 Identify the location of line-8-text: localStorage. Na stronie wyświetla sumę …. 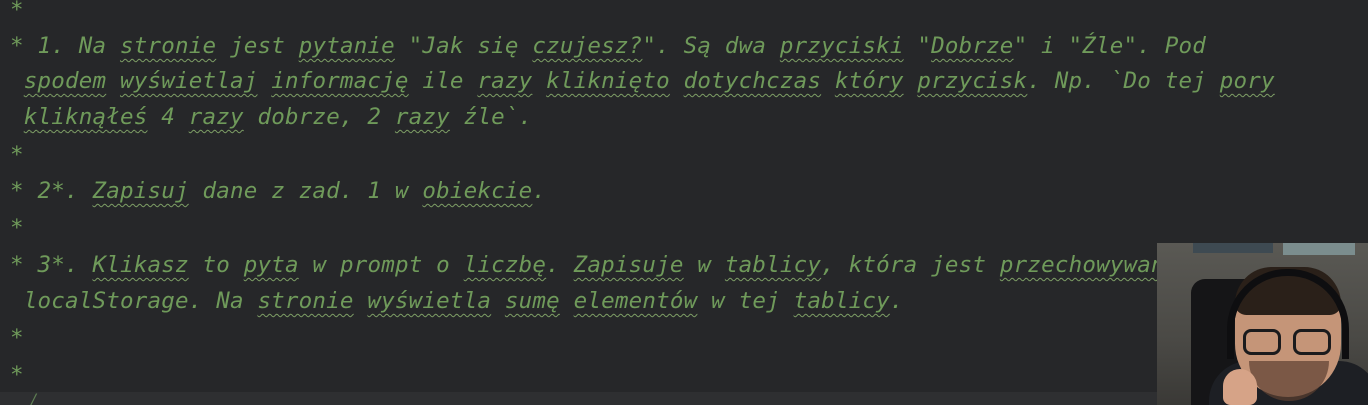
(457, 301).